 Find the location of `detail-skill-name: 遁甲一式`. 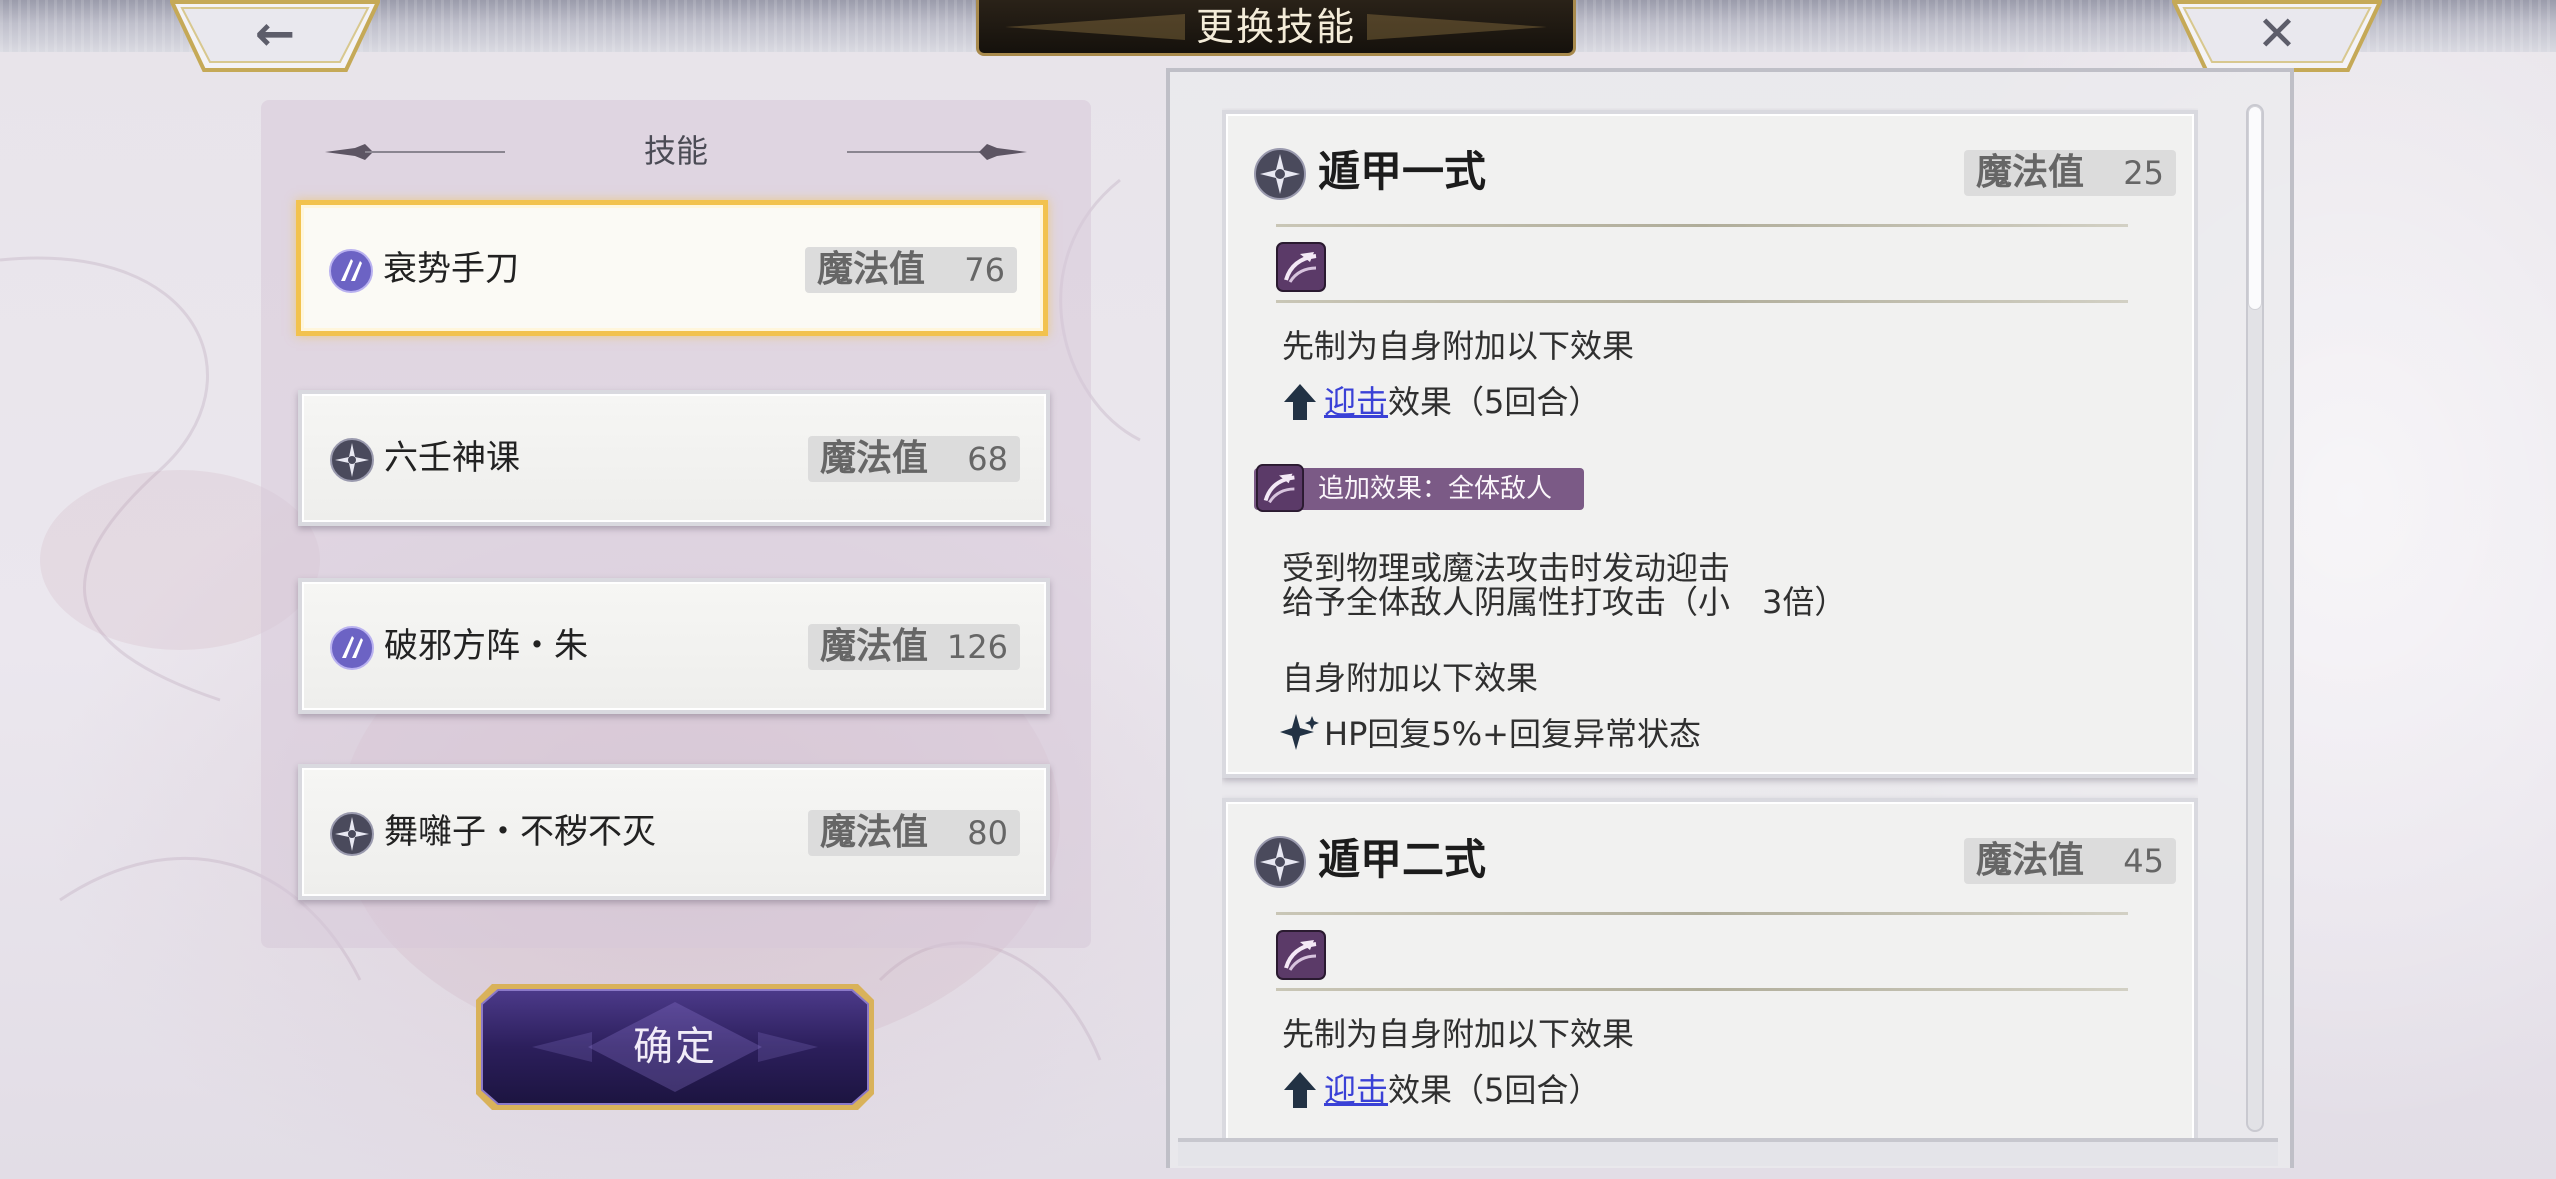

detail-skill-name: 遁甲一式 is located at coordinates (1402, 171).